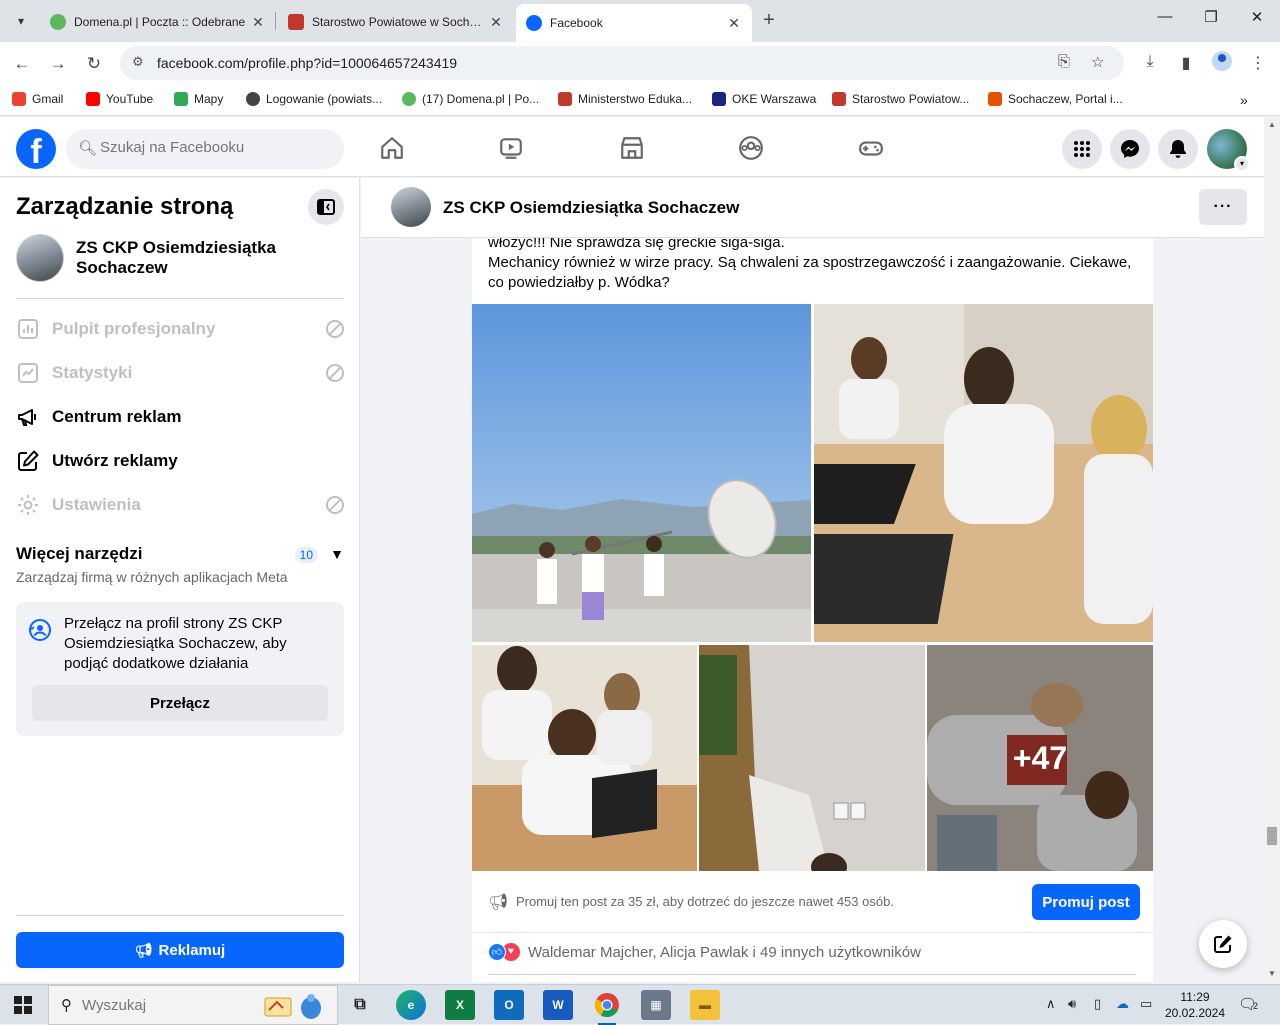  I want to click on menu-item-statistics: Statystyki, so click(180, 373).